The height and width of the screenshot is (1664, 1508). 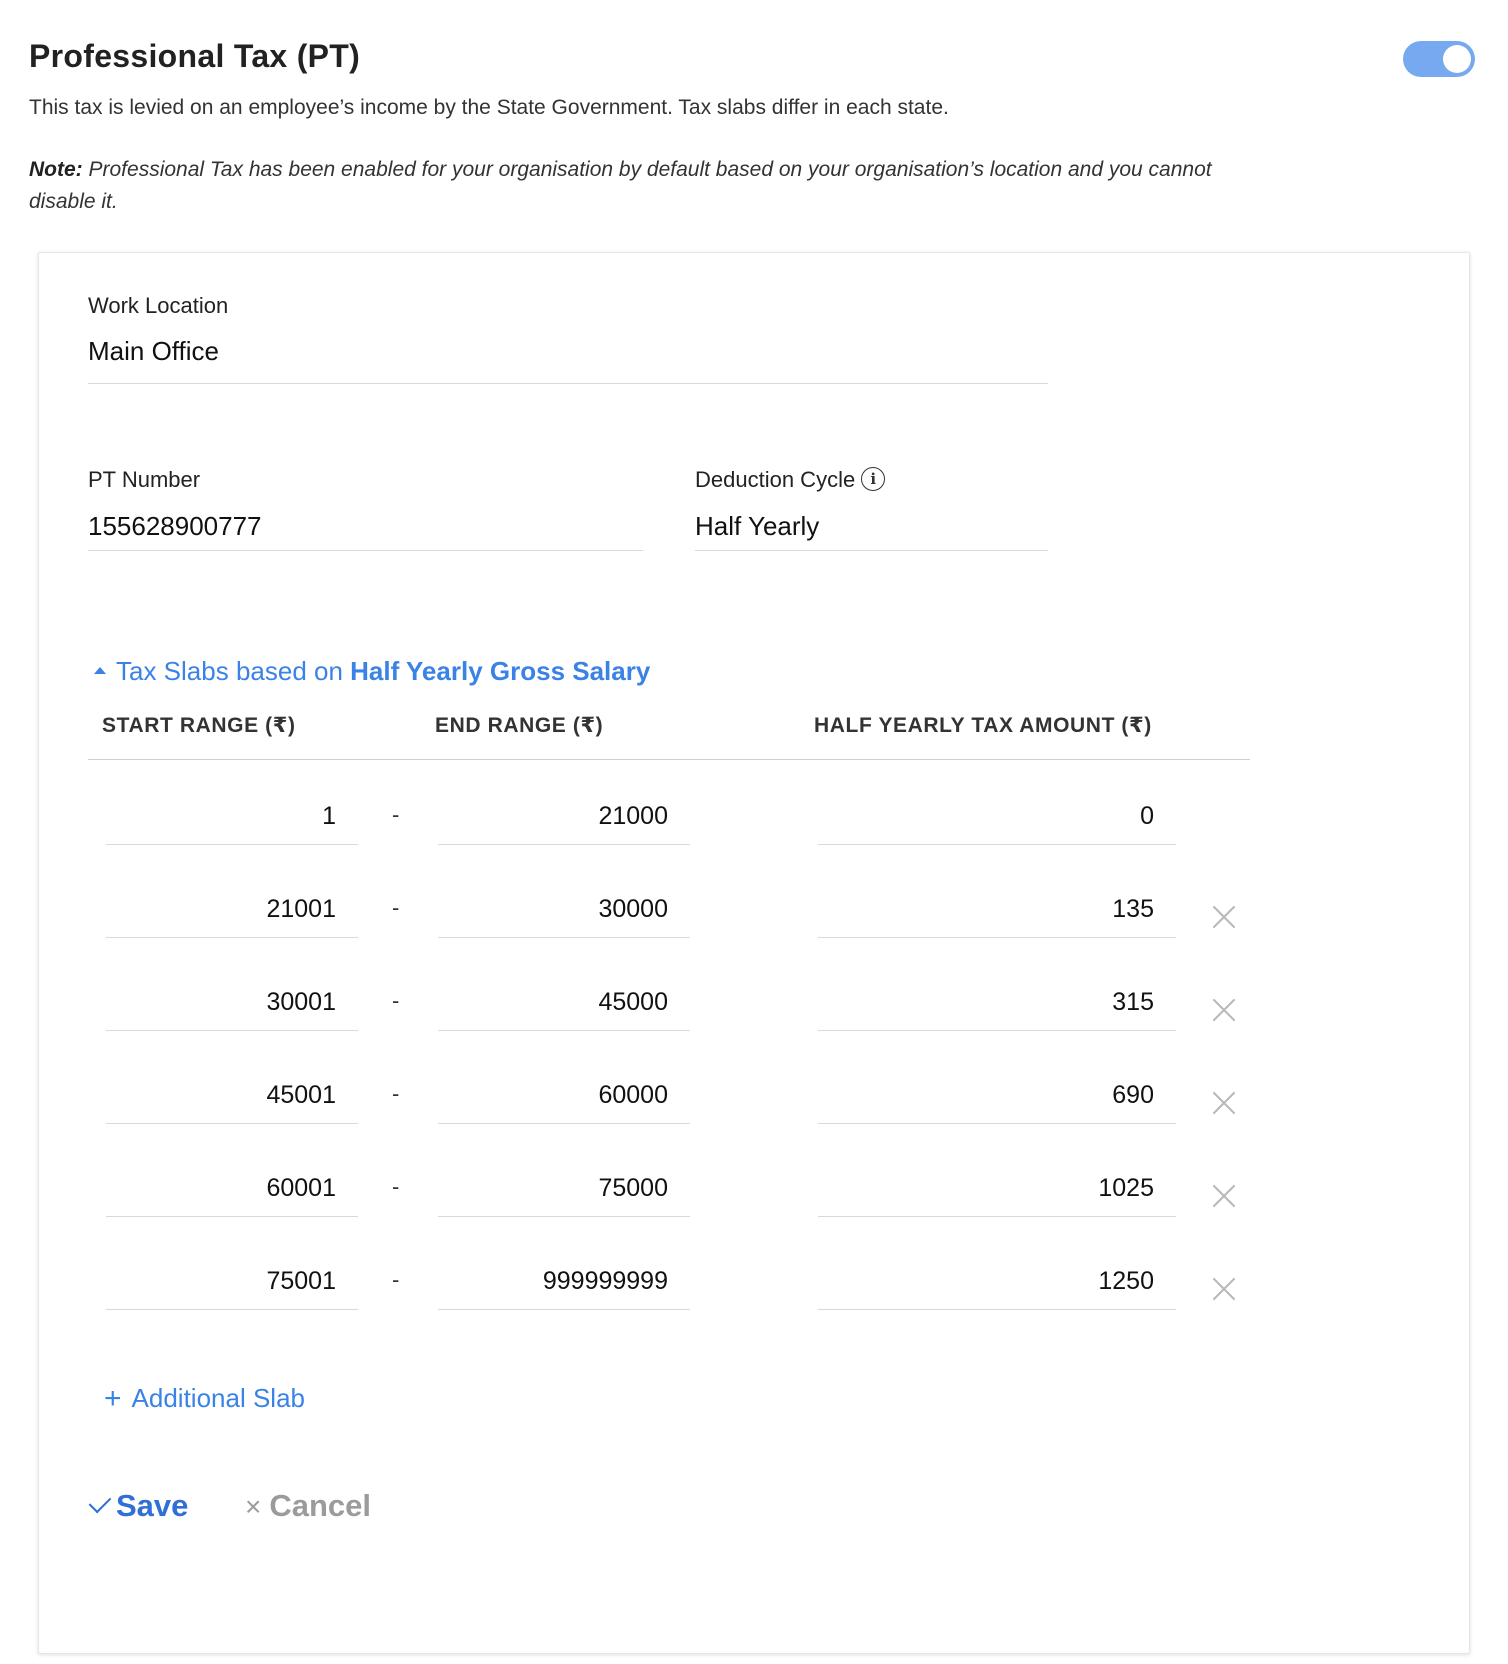 I want to click on end-range-input: 999999999, so click(x=553, y=1281).